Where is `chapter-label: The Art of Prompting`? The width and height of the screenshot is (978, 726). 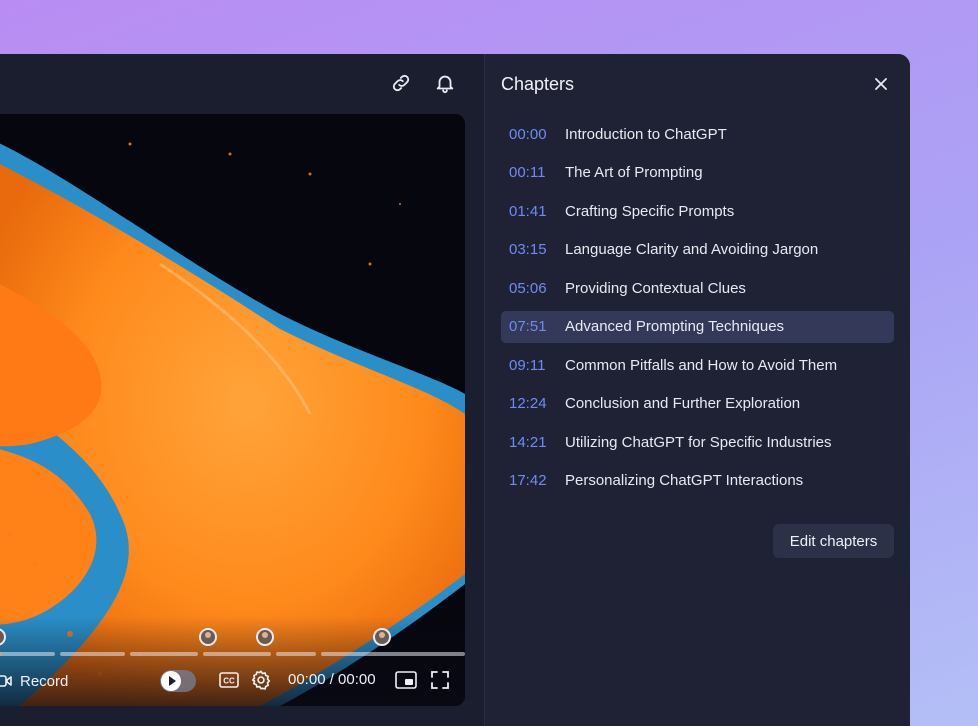 chapter-label: The Art of Prompting is located at coordinates (634, 172).